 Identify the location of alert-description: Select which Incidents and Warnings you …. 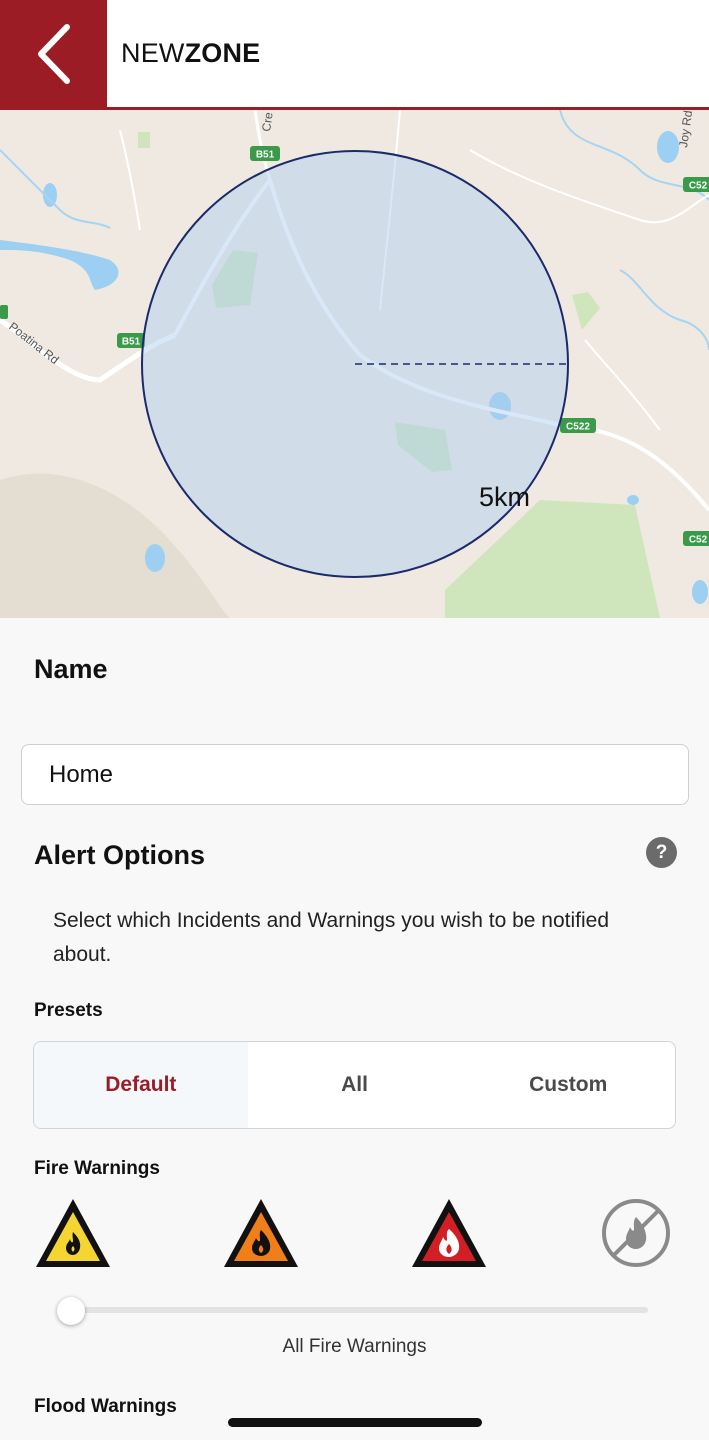
(331, 937).